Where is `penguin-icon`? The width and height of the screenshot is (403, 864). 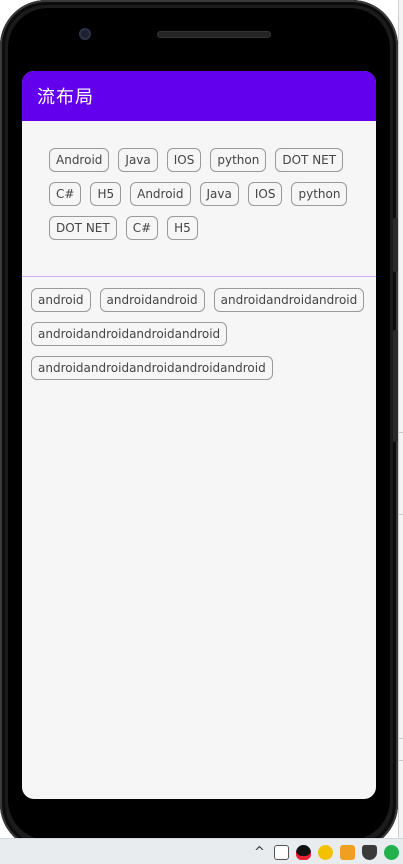 penguin-icon is located at coordinates (303, 852).